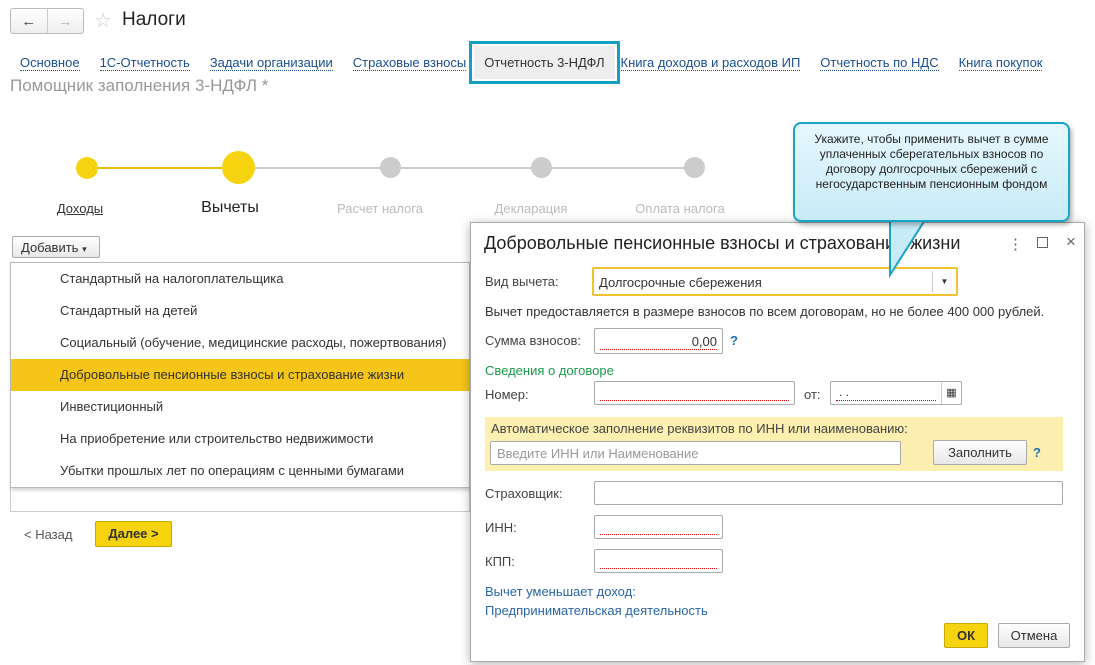 The height and width of the screenshot is (665, 1095). What do you see at coordinates (240, 311) in the screenshot?
I see `menu-item: Стандартный на детей` at bounding box center [240, 311].